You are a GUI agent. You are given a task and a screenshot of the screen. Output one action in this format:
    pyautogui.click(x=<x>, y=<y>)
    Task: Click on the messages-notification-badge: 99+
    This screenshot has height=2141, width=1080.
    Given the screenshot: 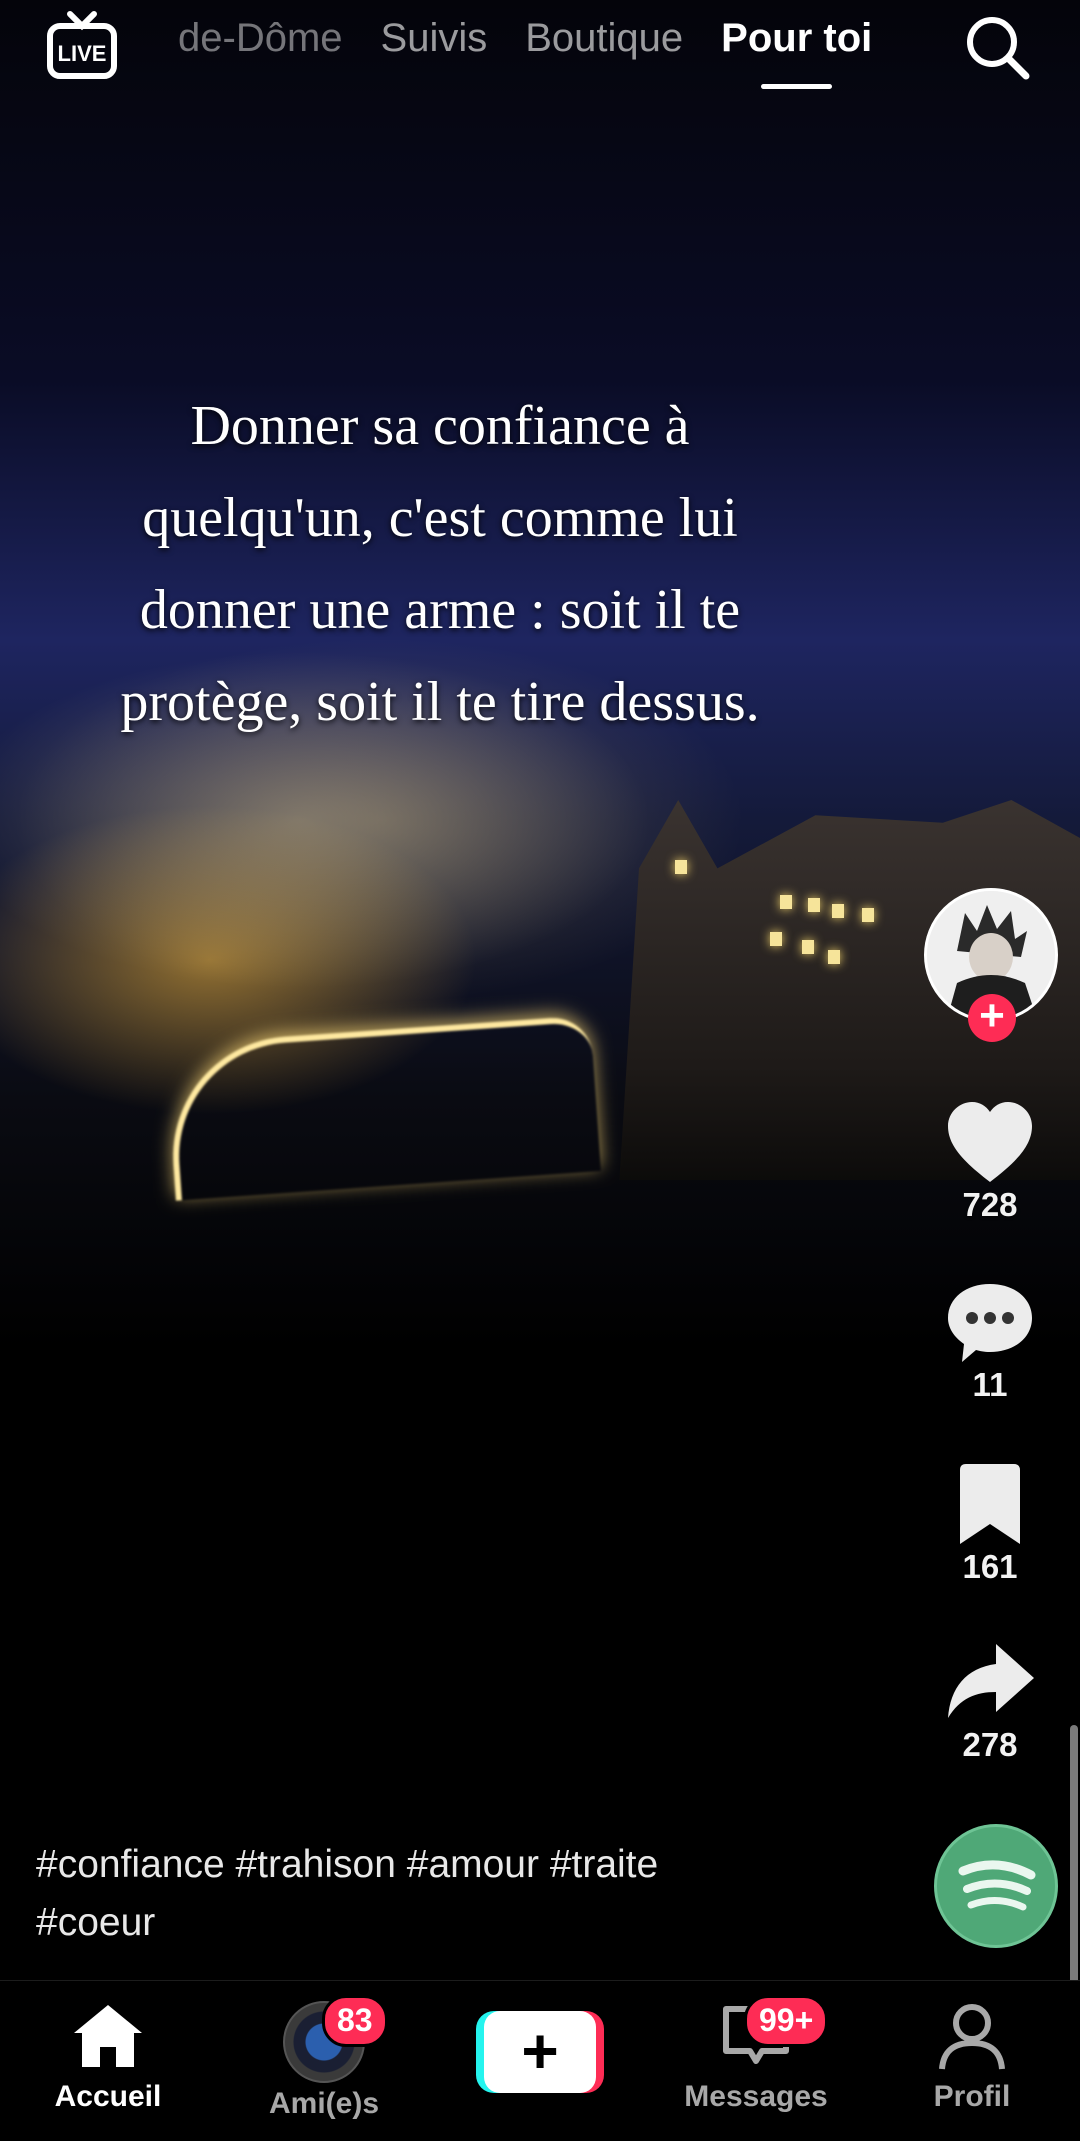 What is the action you would take?
    pyautogui.click(x=786, y=2021)
    